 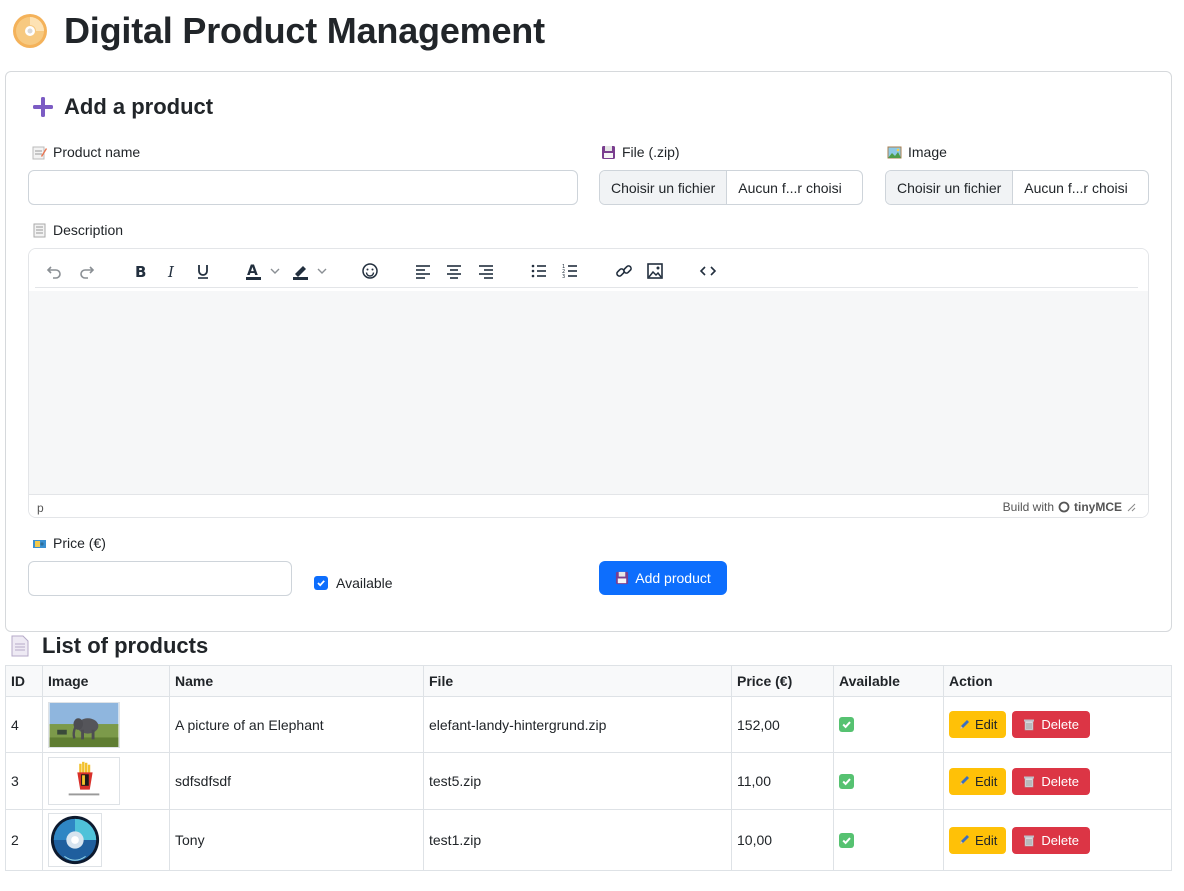 What do you see at coordinates (370, 271) in the screenshot?
I see `emoji-icon` at bounding box center [370, 271].